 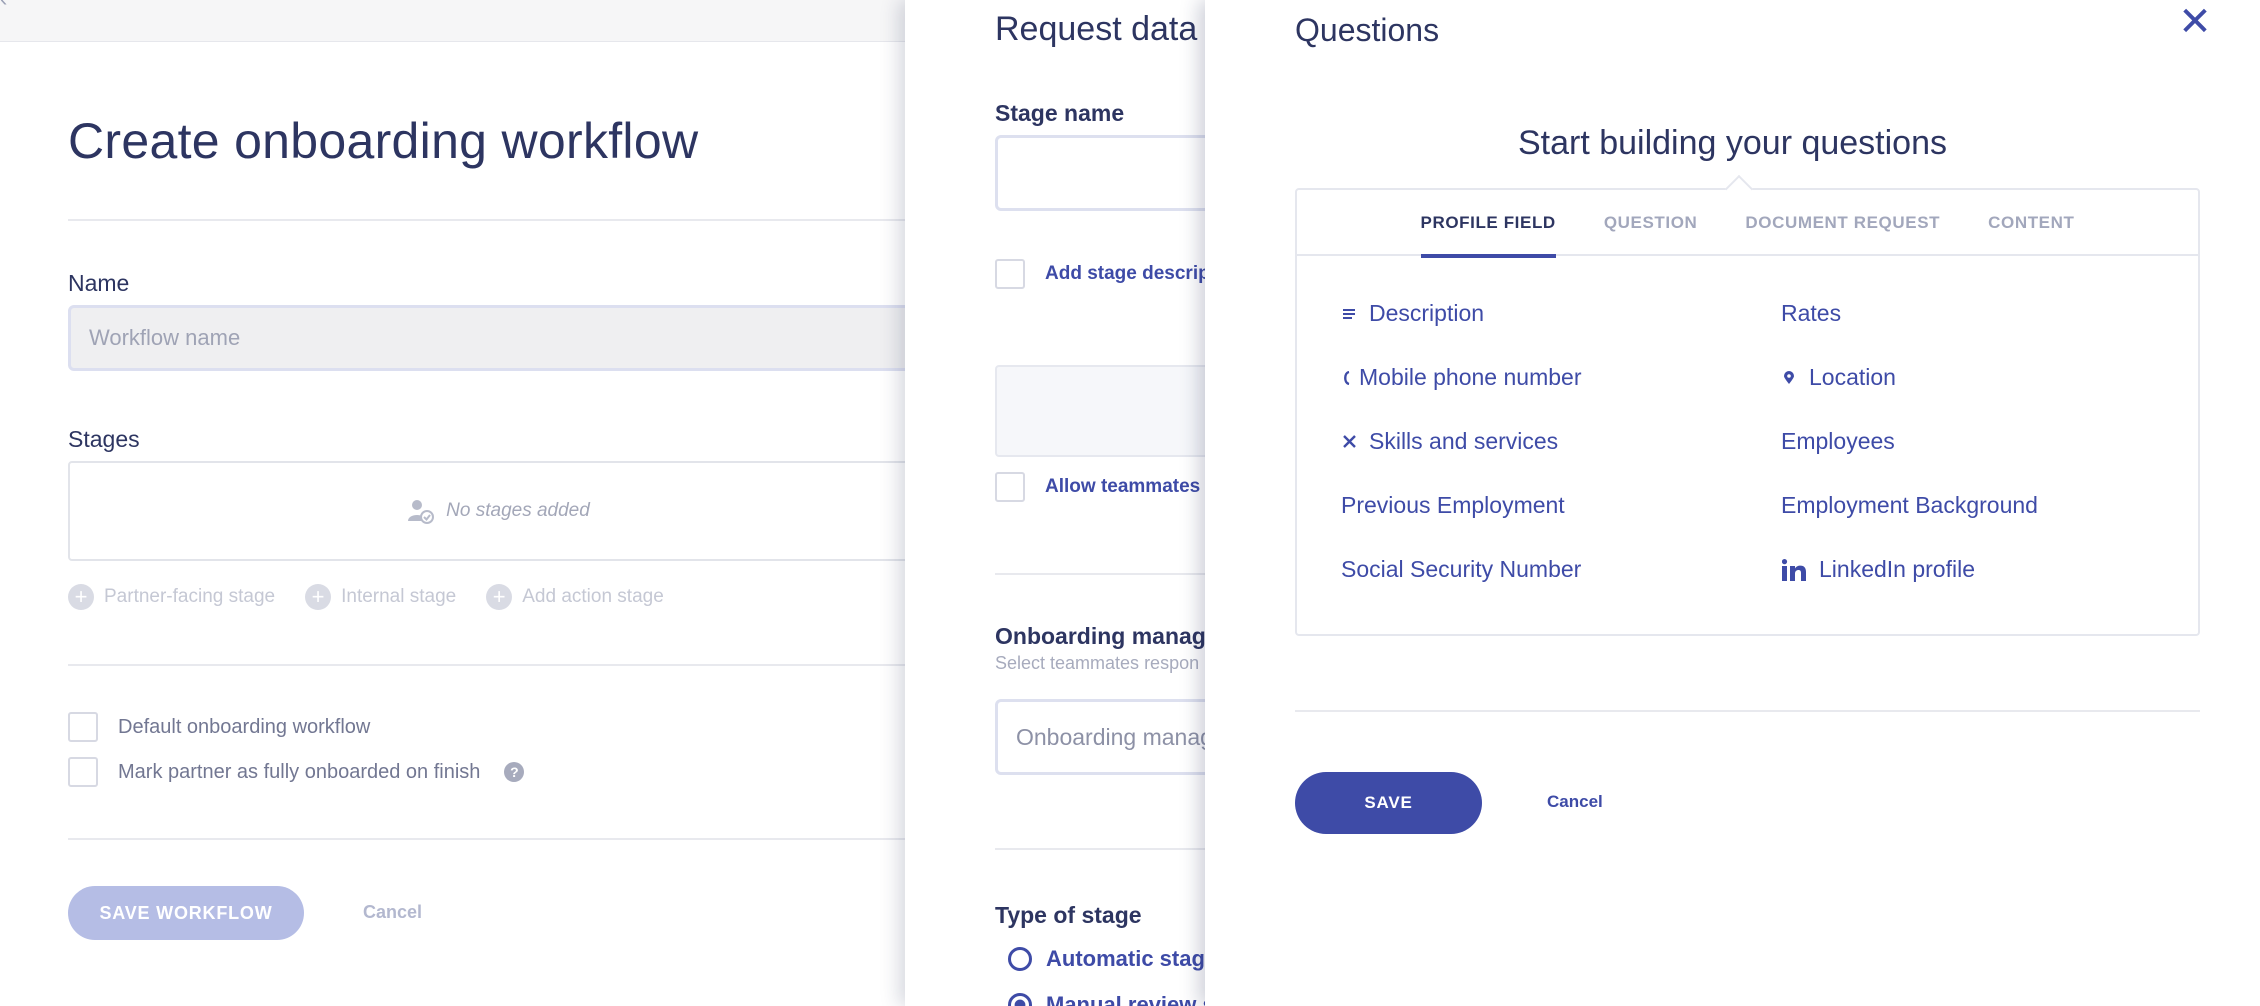 I want to click on default-workflow-row: Default onboarding workflow, so click(x=219, y=727).